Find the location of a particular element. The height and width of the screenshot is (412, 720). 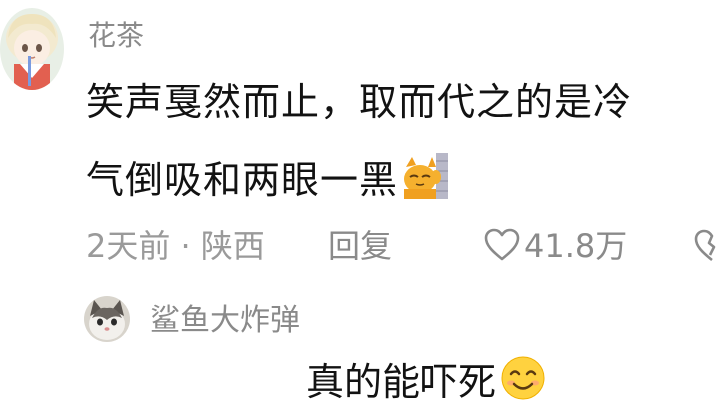

comment-text-line1: 笑声戛然而止，取而代之的是冷 is located at coordinates (359, 102).